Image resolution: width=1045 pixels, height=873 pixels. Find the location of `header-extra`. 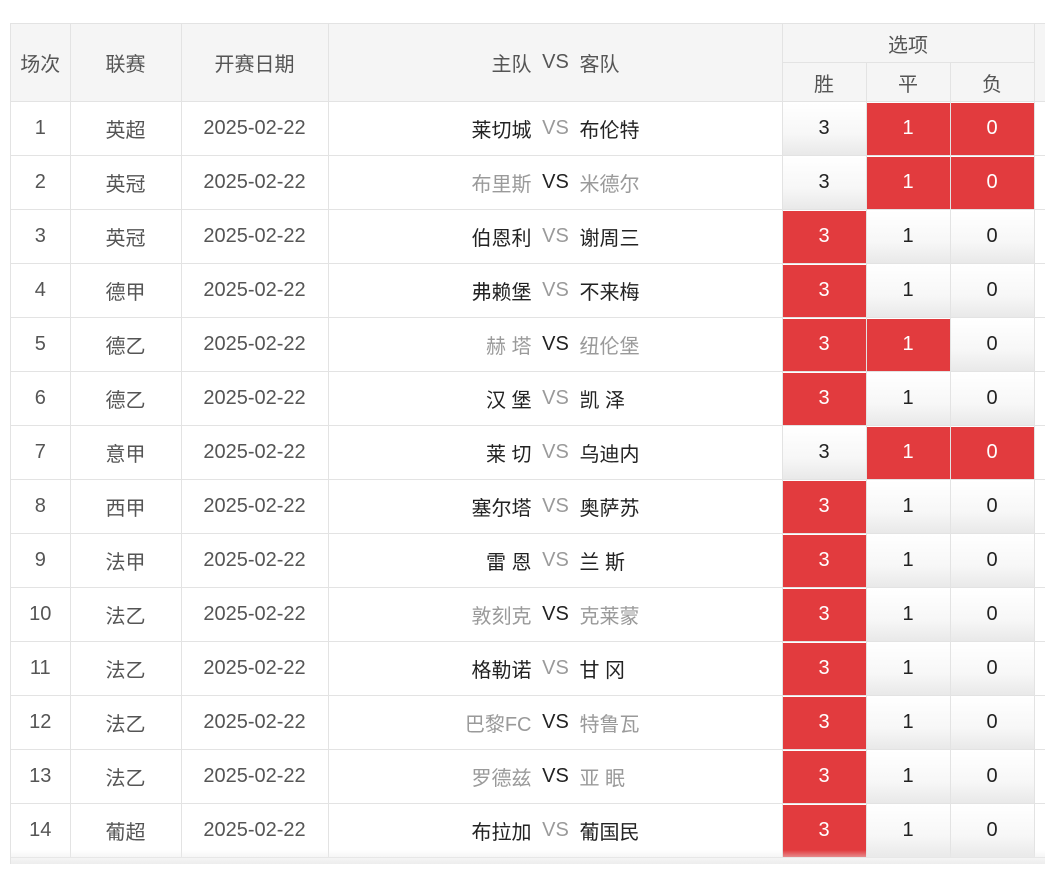

header-extra is located at coordinates (1039, 63).